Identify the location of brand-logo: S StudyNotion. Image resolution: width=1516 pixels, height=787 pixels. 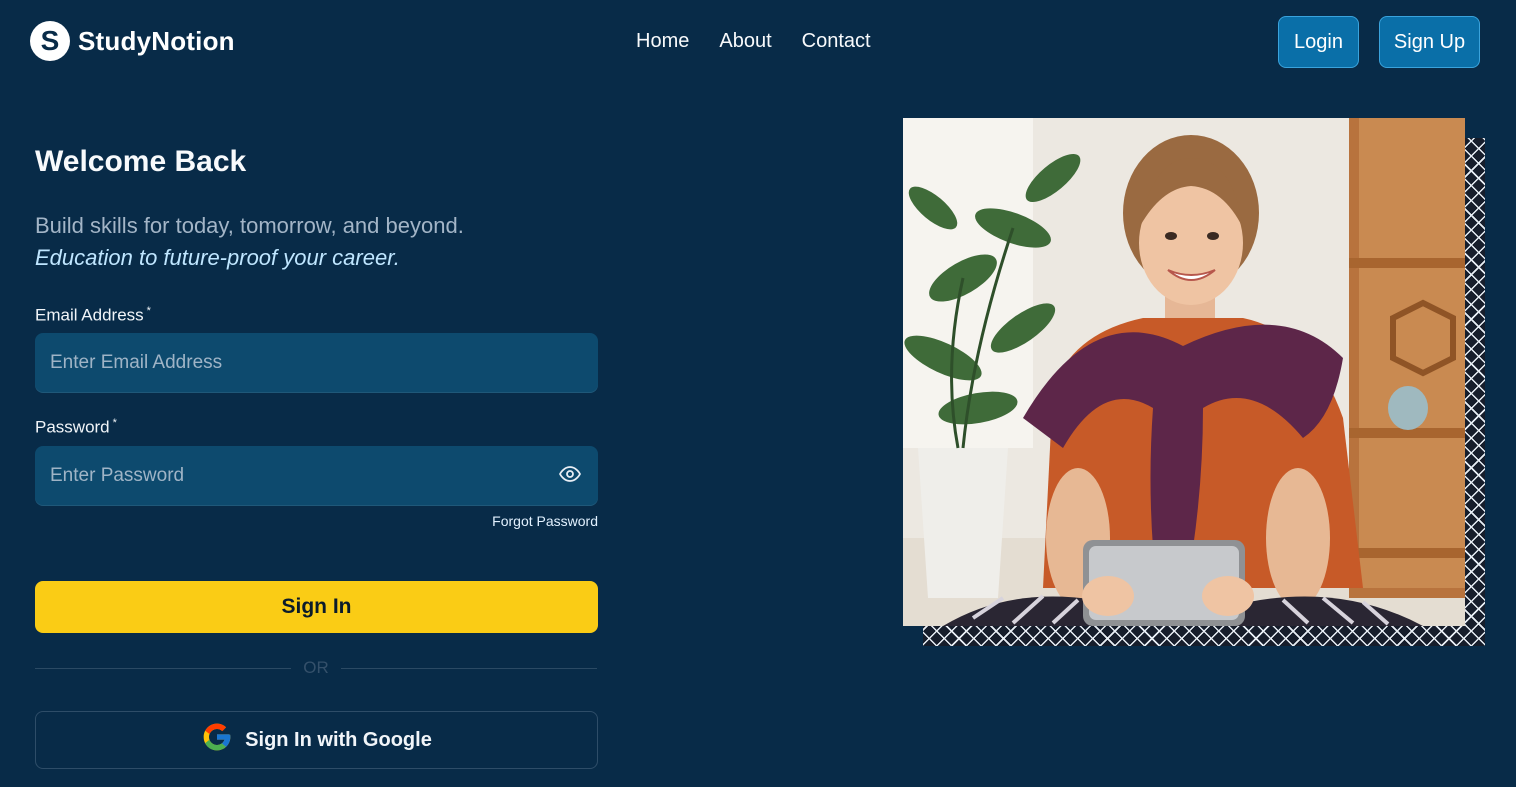
(132, 41).